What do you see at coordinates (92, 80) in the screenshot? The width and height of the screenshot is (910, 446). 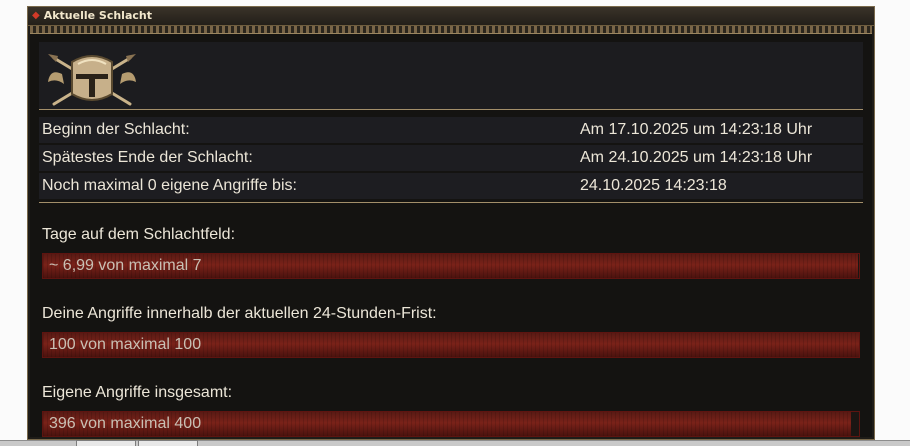 I see `crusader-helmet-emblem-icon` at bounding box center [92, 80].